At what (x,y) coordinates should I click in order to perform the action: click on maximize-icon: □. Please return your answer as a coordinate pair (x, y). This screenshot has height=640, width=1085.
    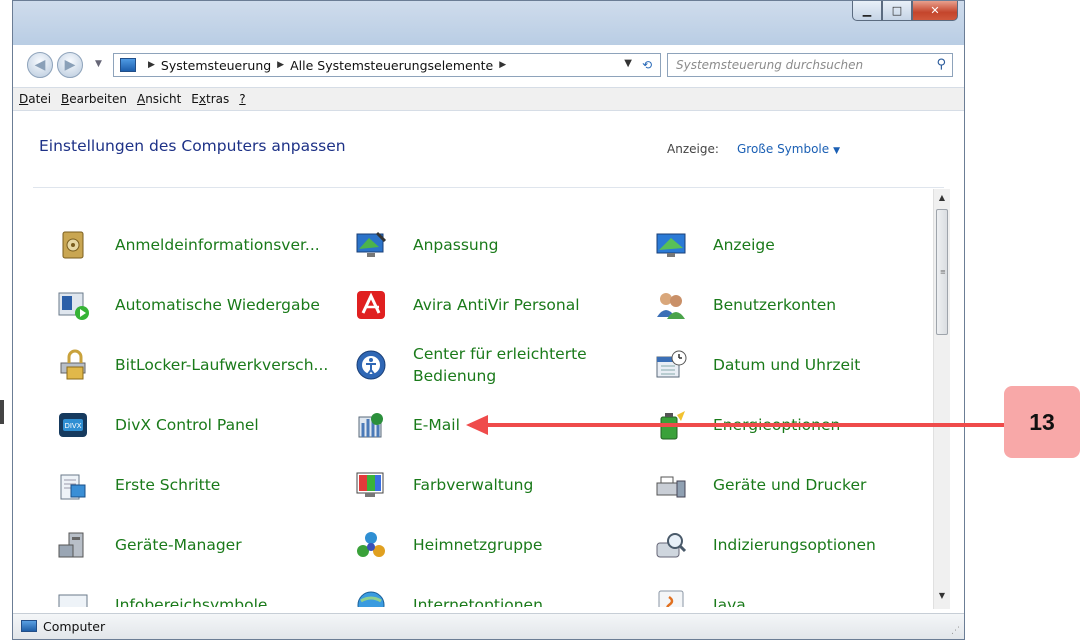
    Looking at the image, I should click on (897, 10).